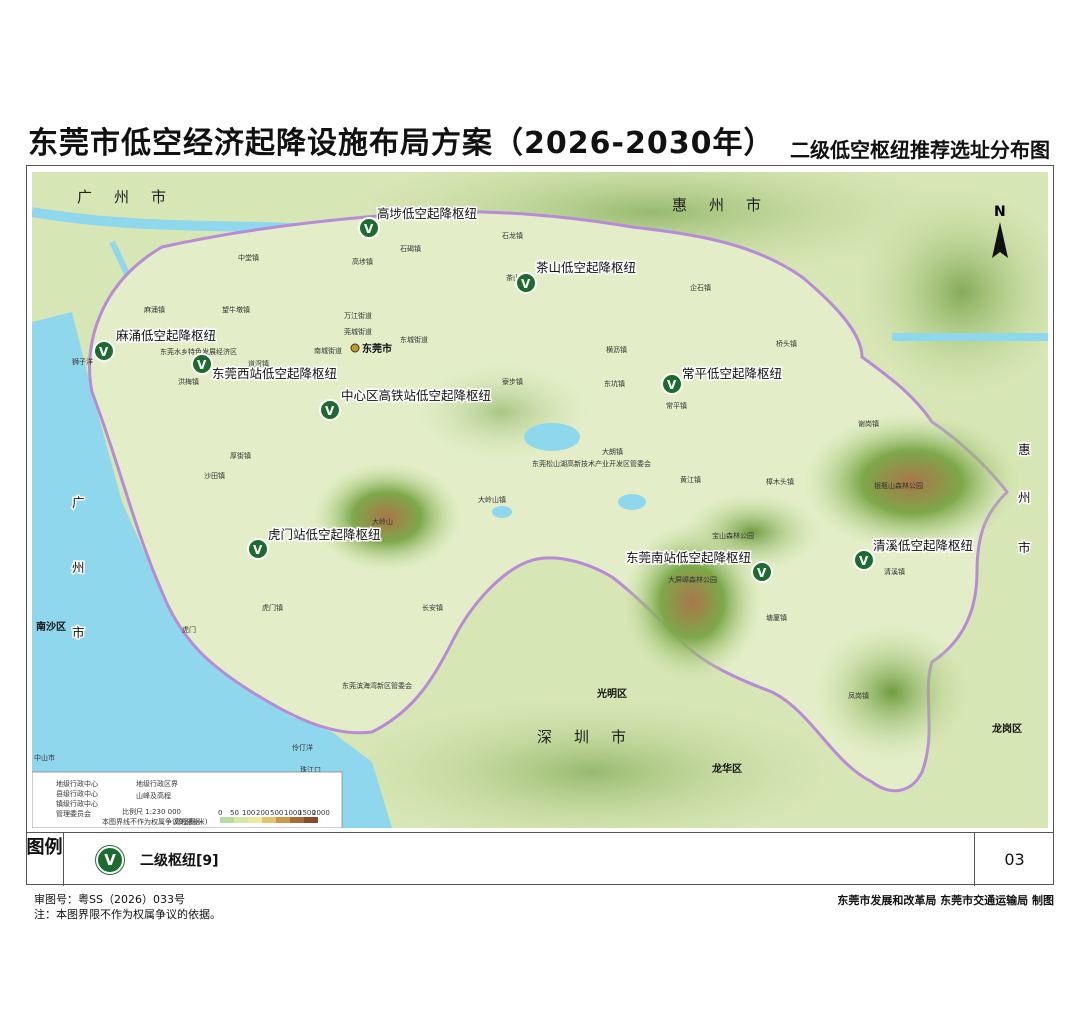 Image resolution: width=1080 pixels, height=1010 pixels. I want to click on neighbor-zhongshan: 中山市, so click(44, 757).